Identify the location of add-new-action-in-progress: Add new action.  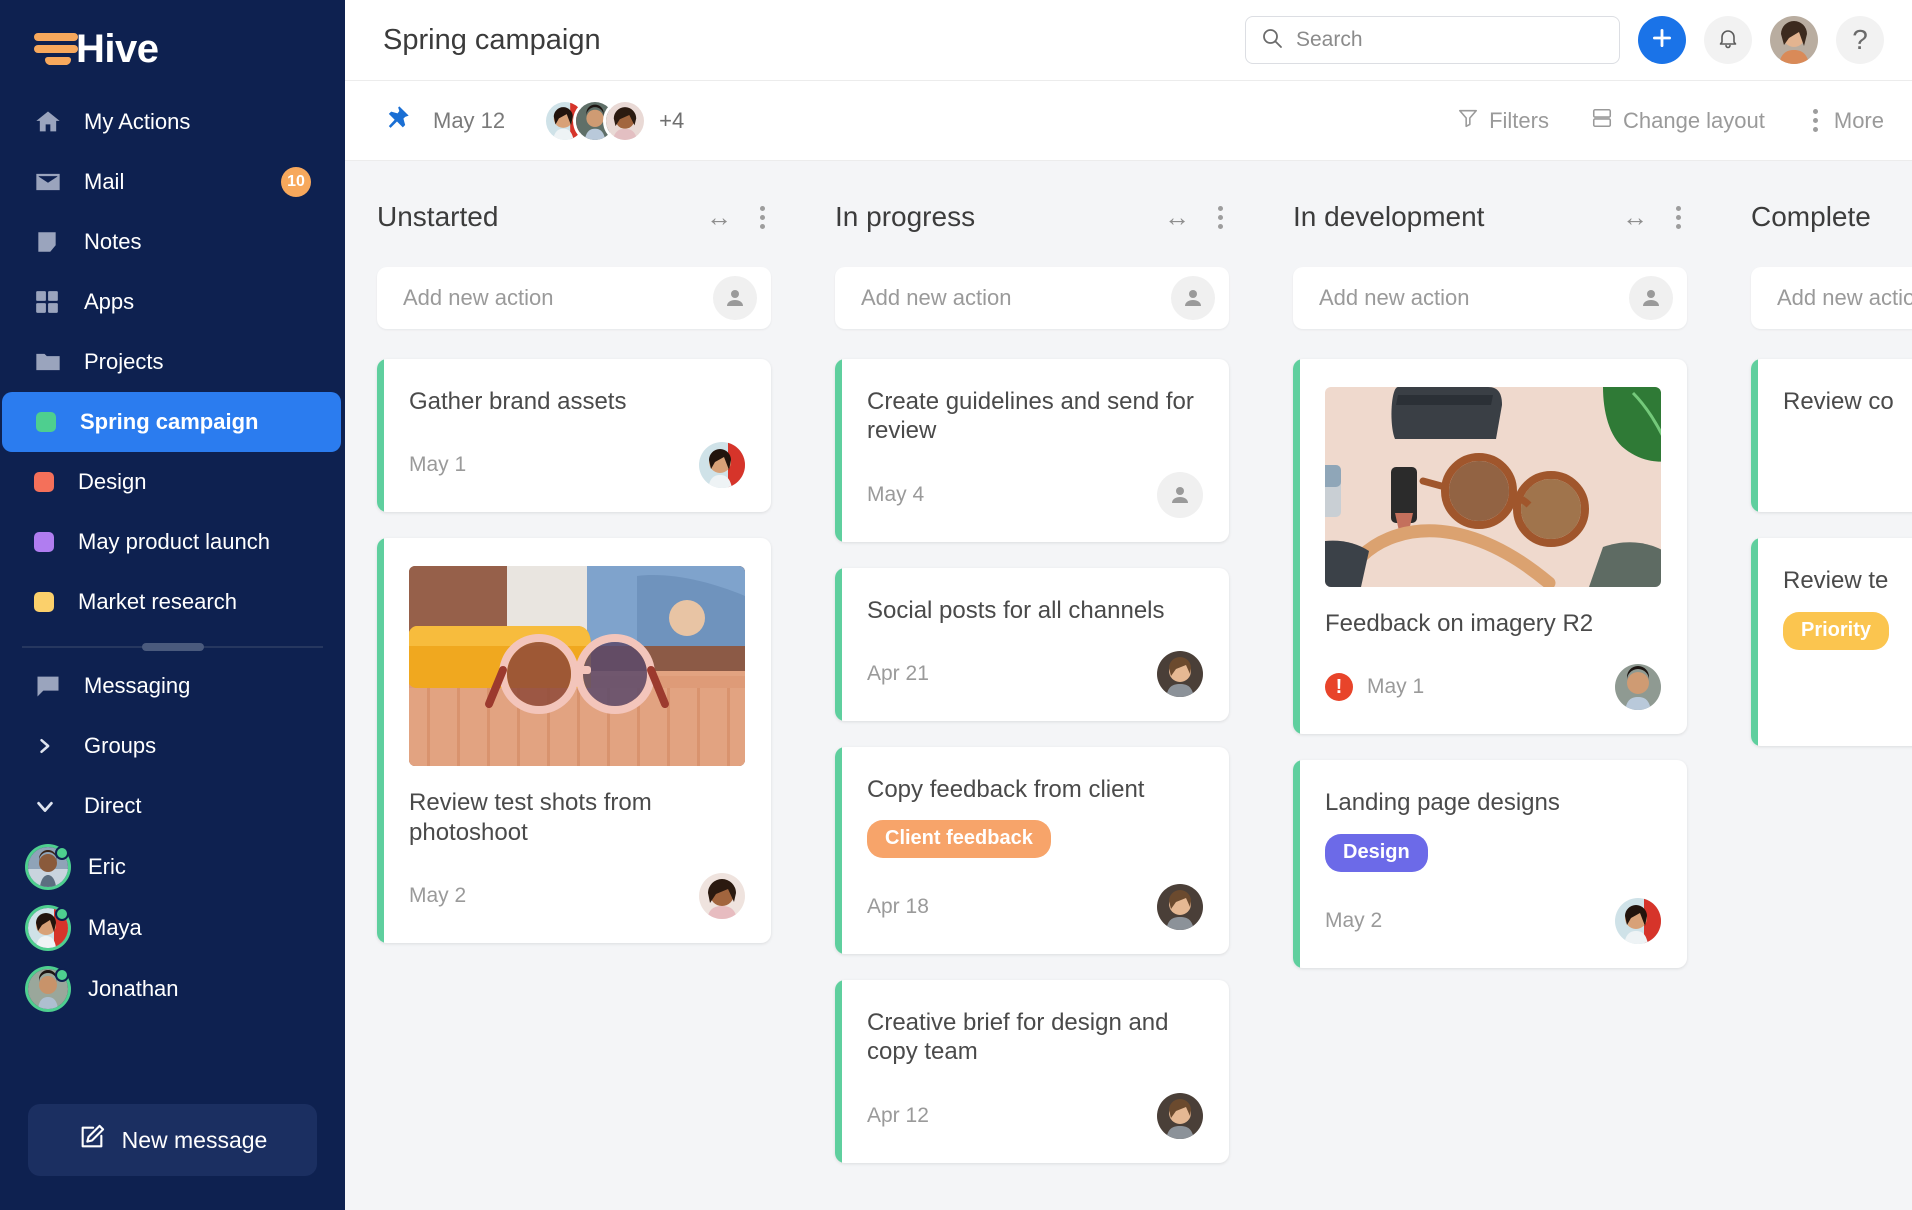
(1032, 298).